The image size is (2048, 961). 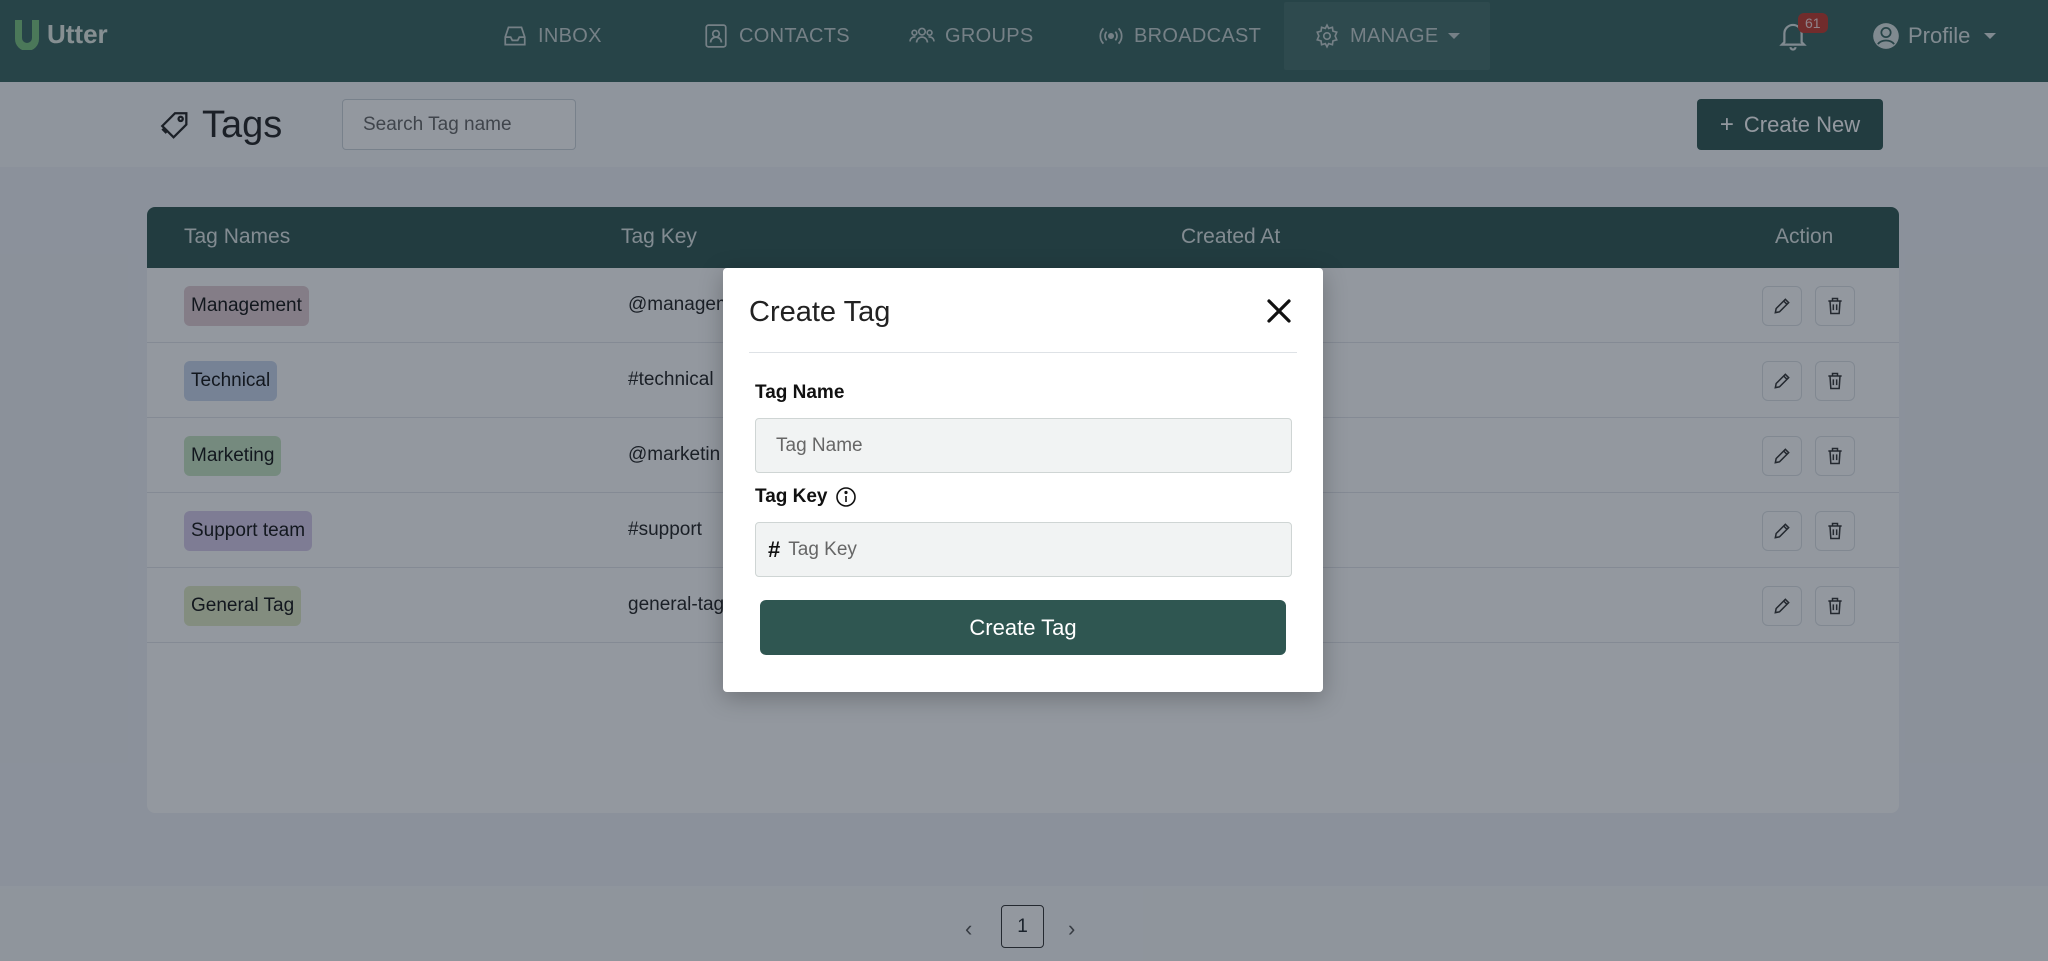 What do you see at coordinates (800, 392) in the screenshot?
I see `tag-name-label: Tag Name` at bounding box center [800, 392].